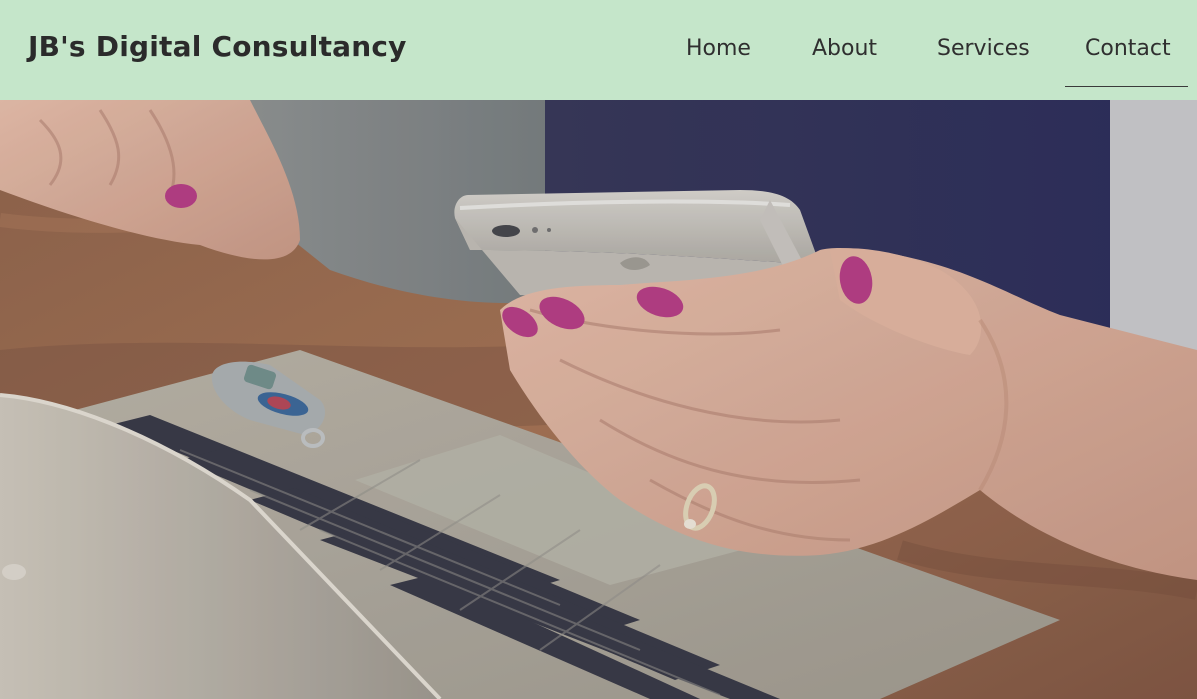  Describe the element at coordinates (1128, 48) in the screenshot. I see `nav-link-contact: Contact` at that location.